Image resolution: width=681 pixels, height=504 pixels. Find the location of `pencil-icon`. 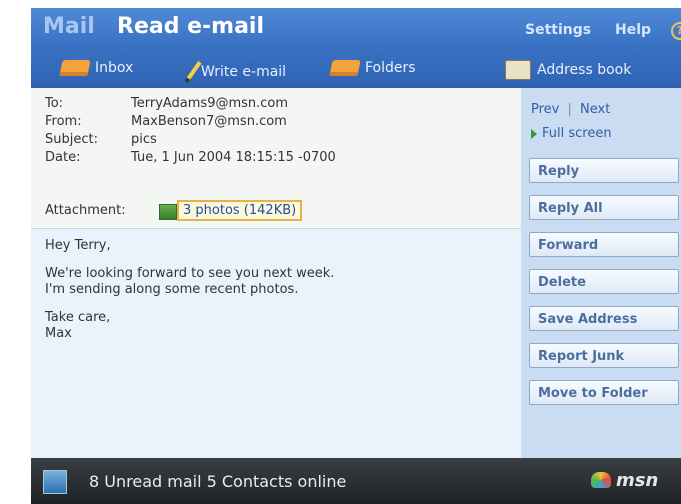

pencil-icon is located at coordinates (193, 72).